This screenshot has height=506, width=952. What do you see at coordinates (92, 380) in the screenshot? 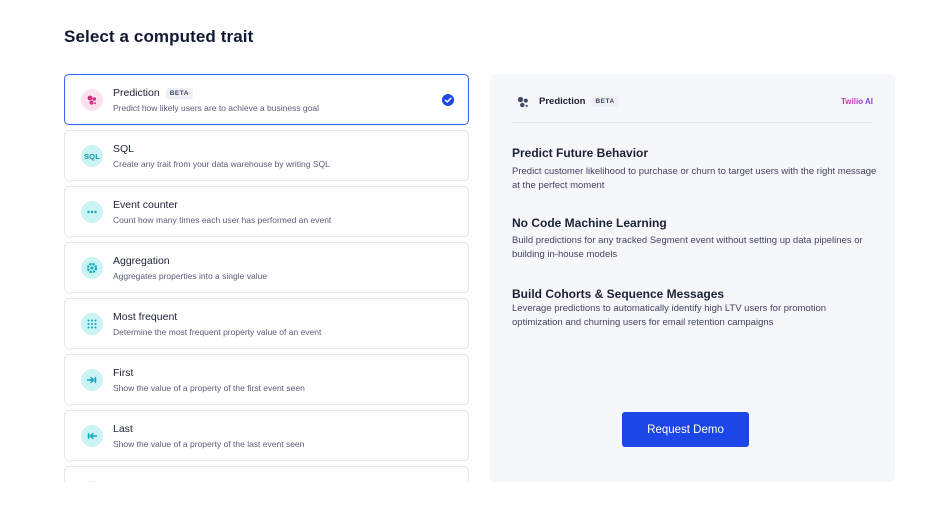
I see `first-icon` at bounding box center [92, 380].